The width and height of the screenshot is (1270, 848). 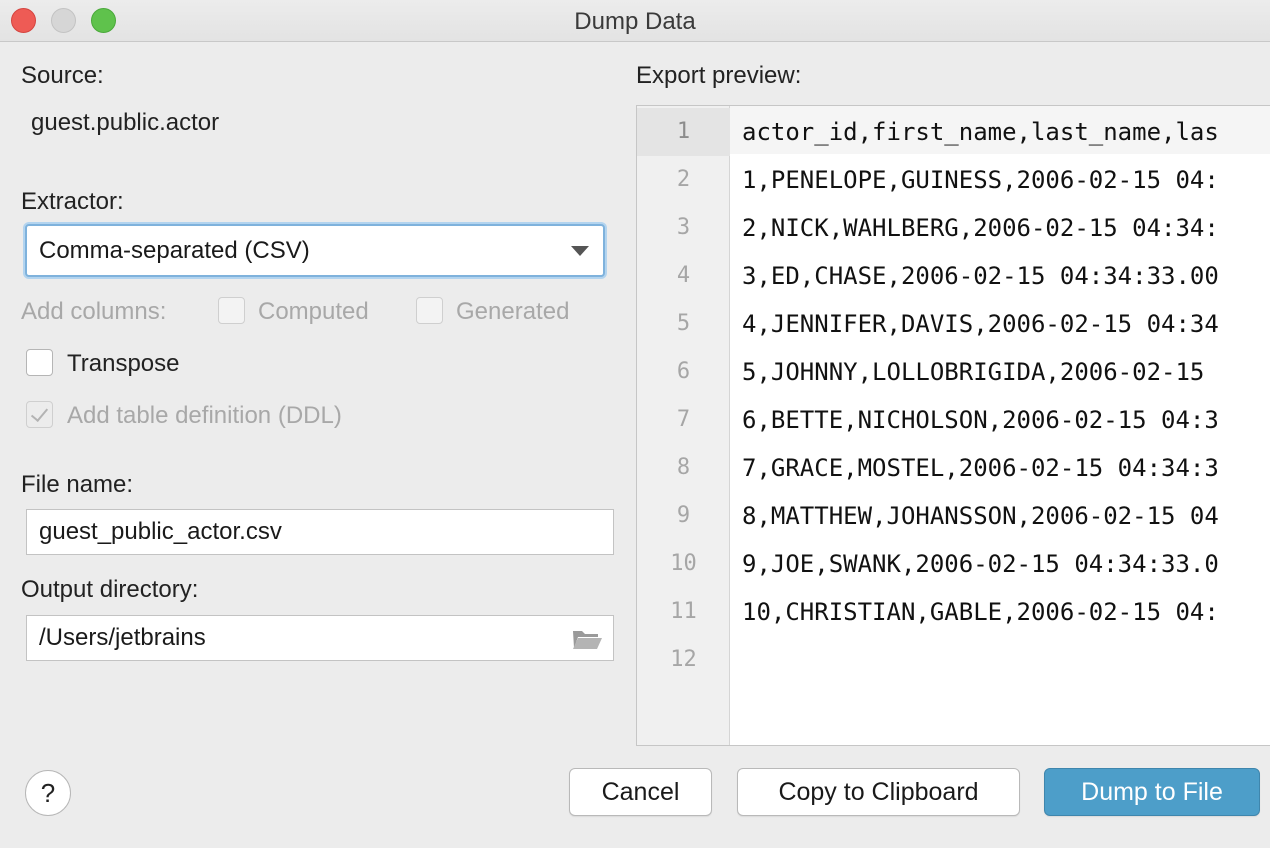 I want to click on line-number: 4, so click(x=683, y=275).